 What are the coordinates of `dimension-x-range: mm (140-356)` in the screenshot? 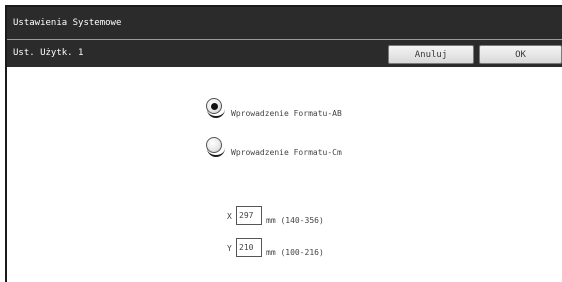 It's located at (295, 220).